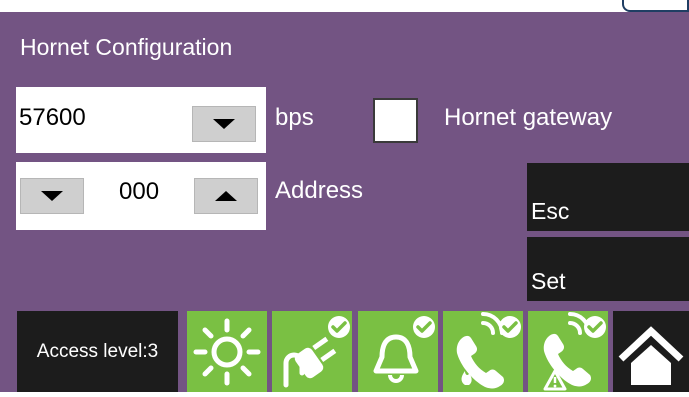  Describe the element at coordinates (655, 6) in the screenshot. I see `window-corner-tab` at that location.